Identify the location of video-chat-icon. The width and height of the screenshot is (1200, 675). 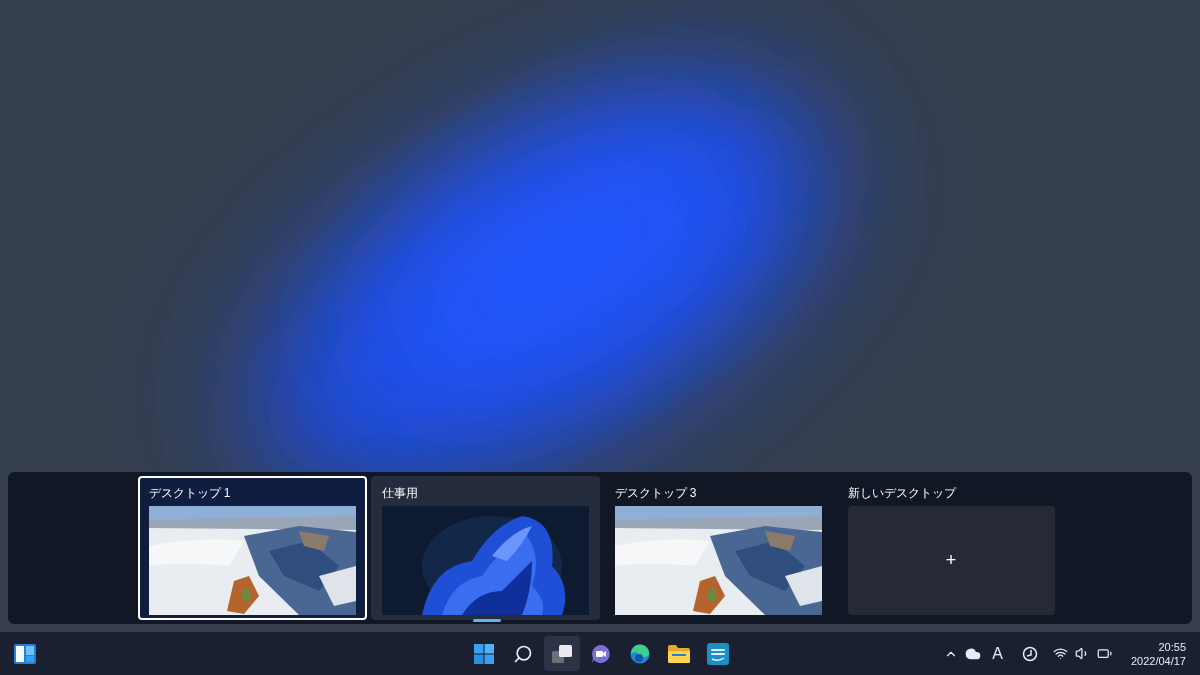
(601, 653).